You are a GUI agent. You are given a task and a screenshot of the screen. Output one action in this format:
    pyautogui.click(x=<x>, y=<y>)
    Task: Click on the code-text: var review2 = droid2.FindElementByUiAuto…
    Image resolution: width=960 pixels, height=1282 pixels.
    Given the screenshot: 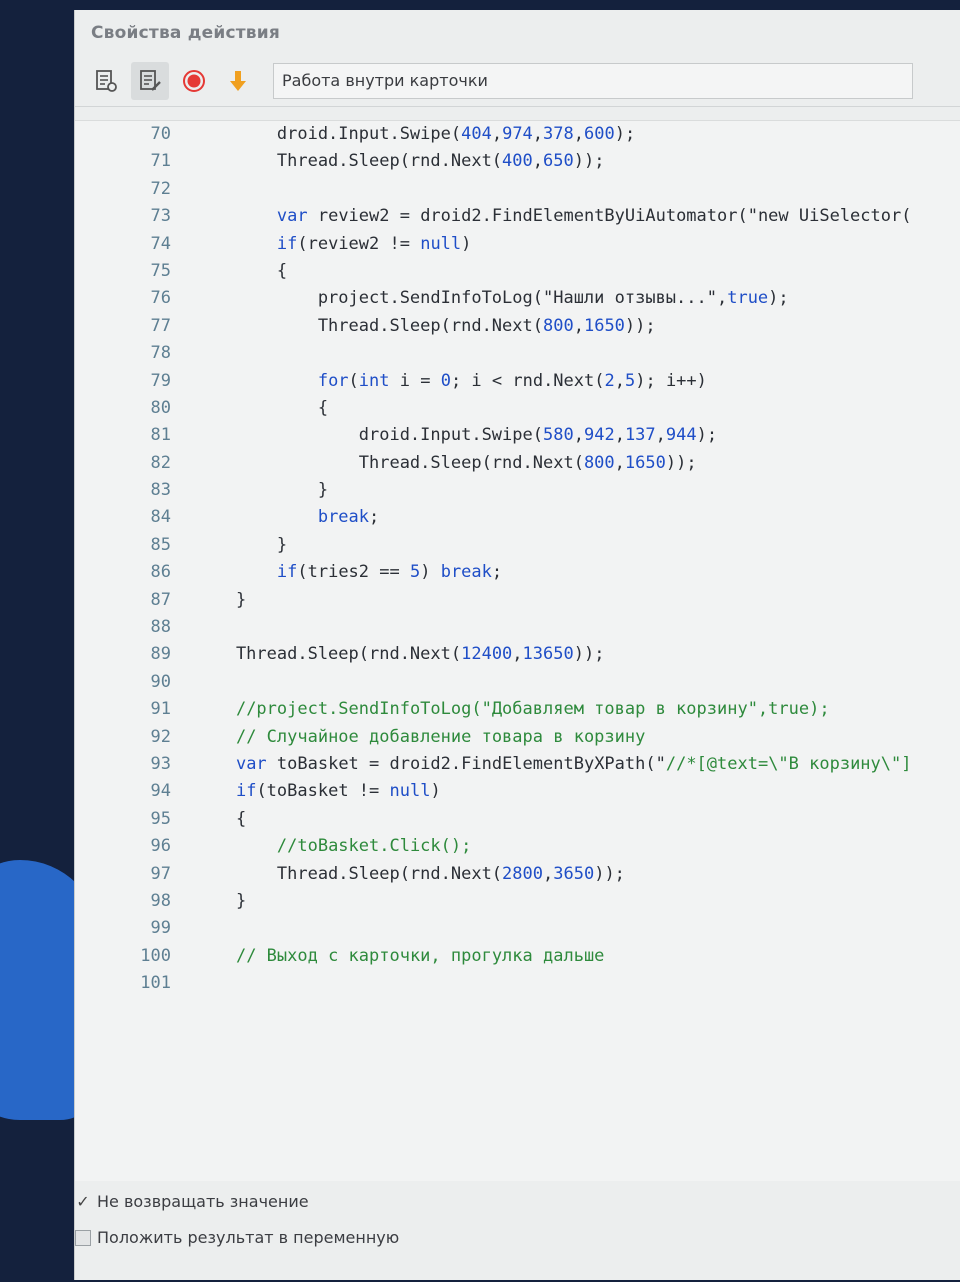 What is the action you would take?
    pyautogui.click(x=594, y=216)
    